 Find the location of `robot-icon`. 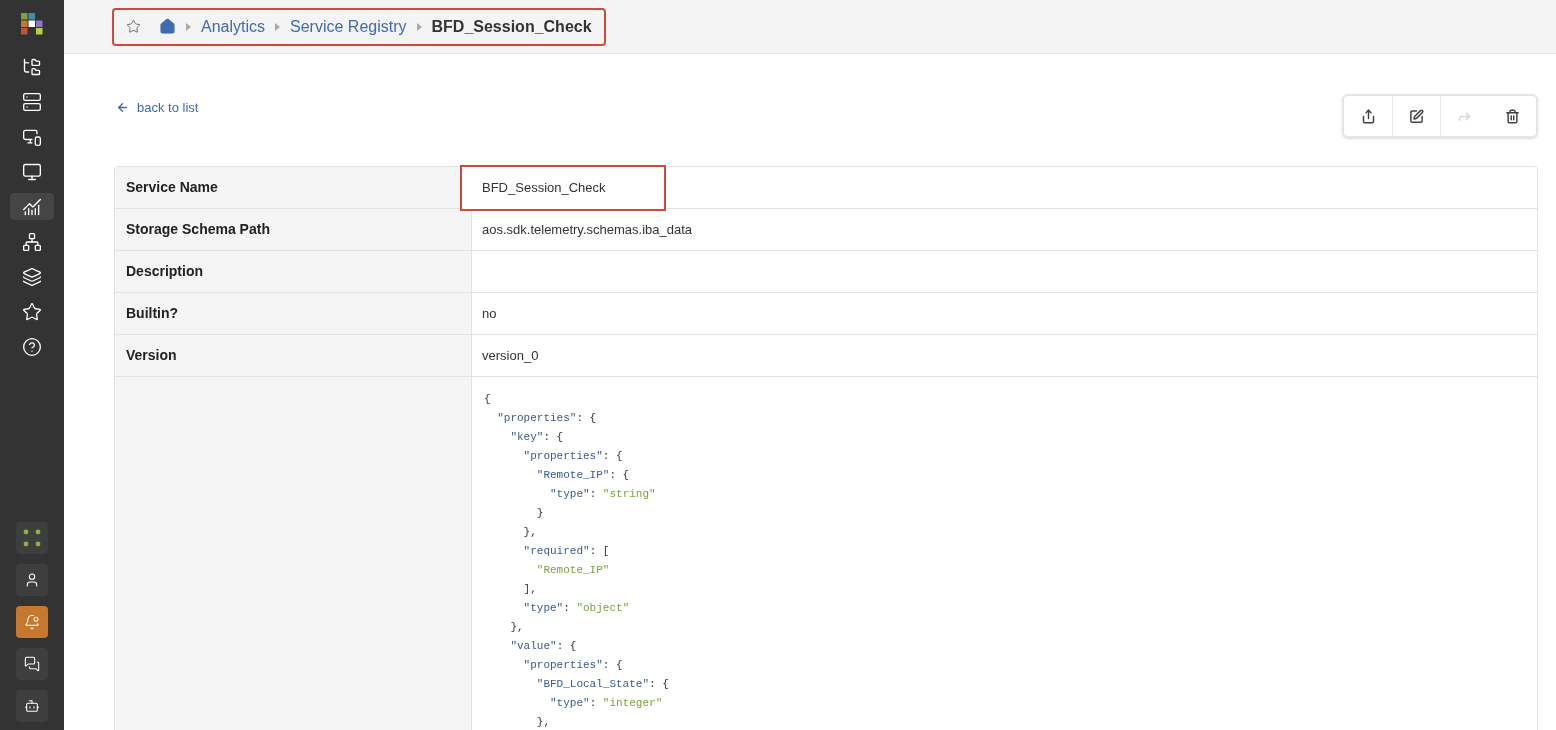

robot-icon is located at coordinates (32, 706).